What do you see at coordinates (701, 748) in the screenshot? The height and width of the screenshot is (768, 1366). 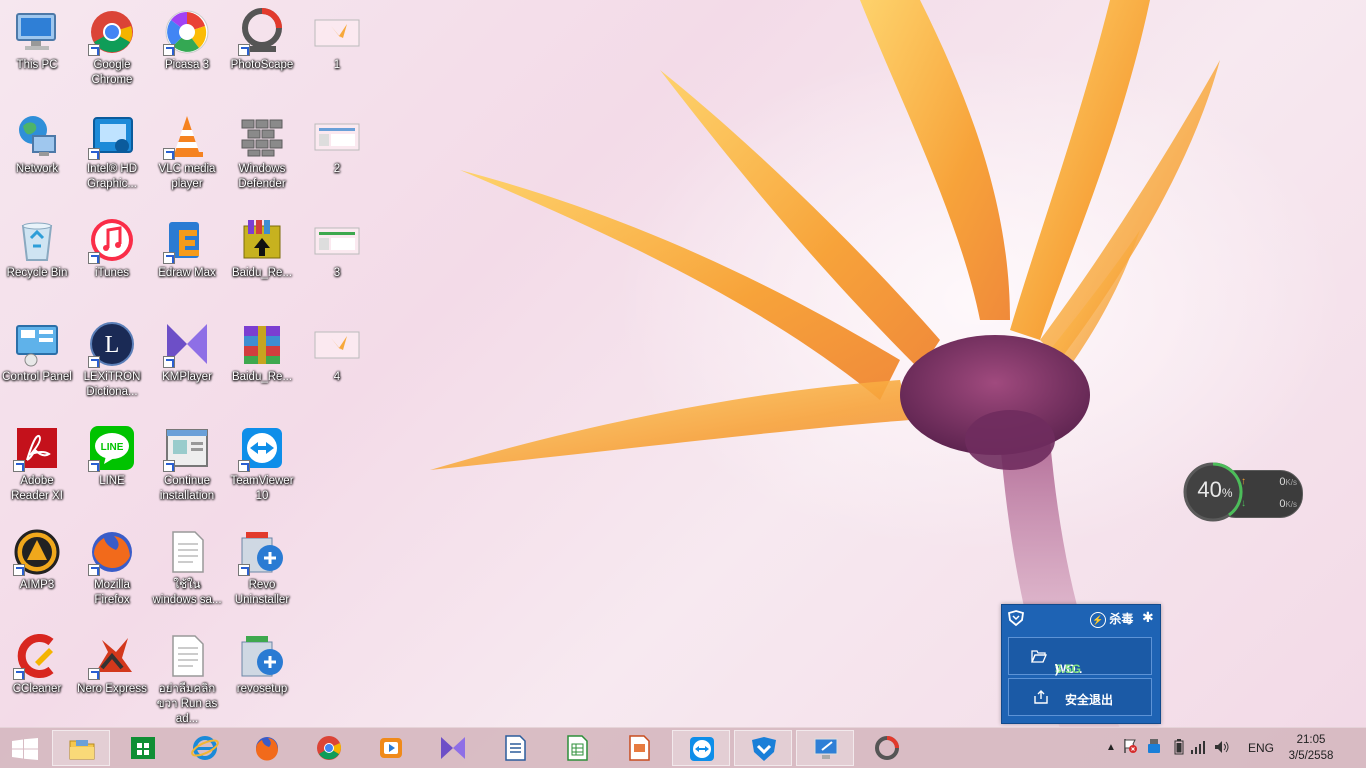 I see `taskbar-teamviewer` at bounding box center [701, 748].